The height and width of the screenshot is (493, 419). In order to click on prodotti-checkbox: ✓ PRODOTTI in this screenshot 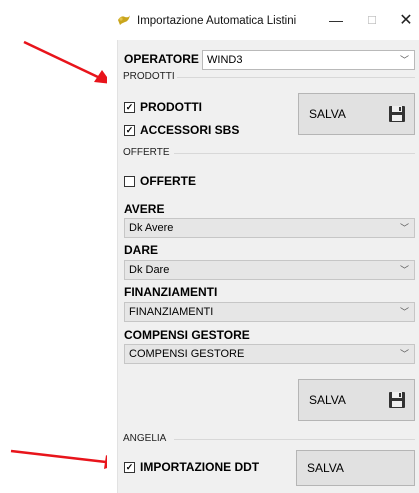, I will do `click(163, 107)`.